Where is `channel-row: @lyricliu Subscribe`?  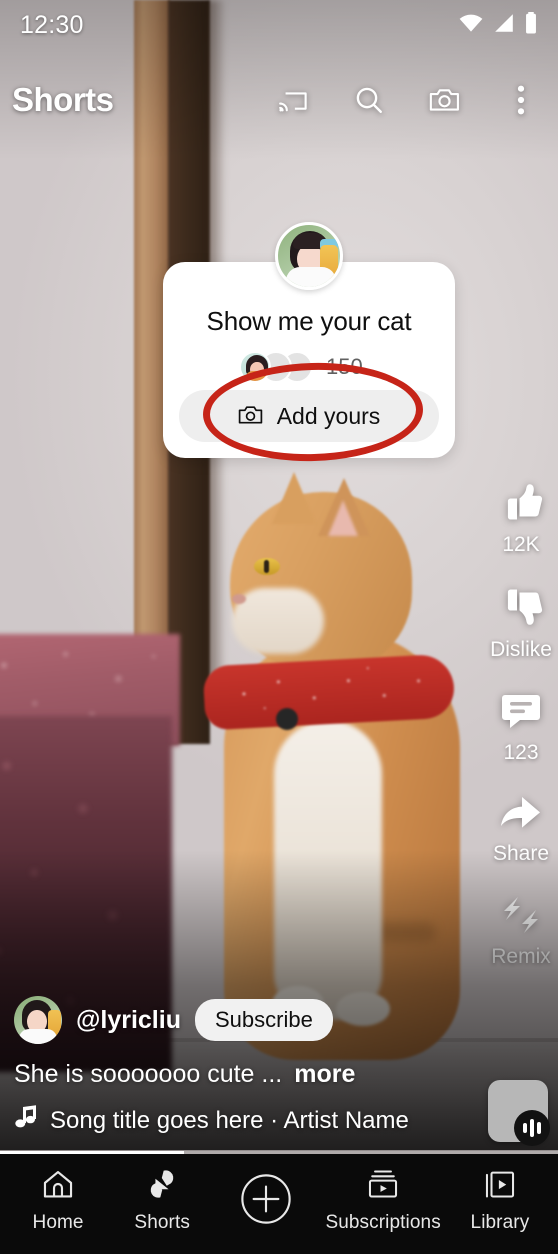 channel-row: @lyricliu Subscribe is located at coordinates (249, 1020).